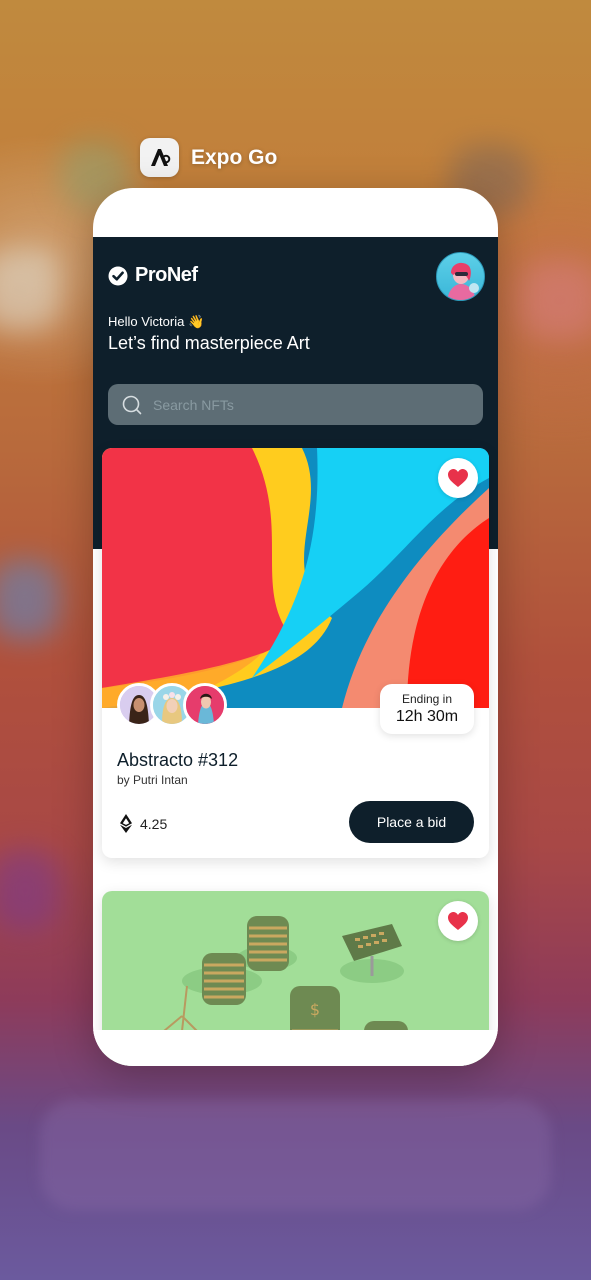 Image resolution: width=591 pixels, height=1280 pixels. What do you see at coordinates (411, 822) in the screenshot?
I see `place-bid-button: Place a bid` at bounding box center [411, 822].